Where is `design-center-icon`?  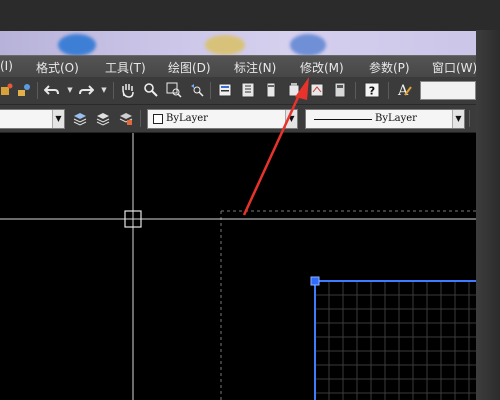 design-center-icon is located at coordinates (248, 90).